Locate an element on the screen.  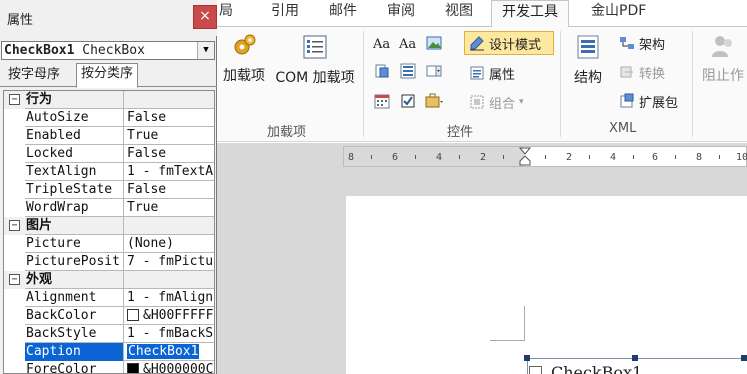
legacy-tools-button is located at coordinates (434, 101).